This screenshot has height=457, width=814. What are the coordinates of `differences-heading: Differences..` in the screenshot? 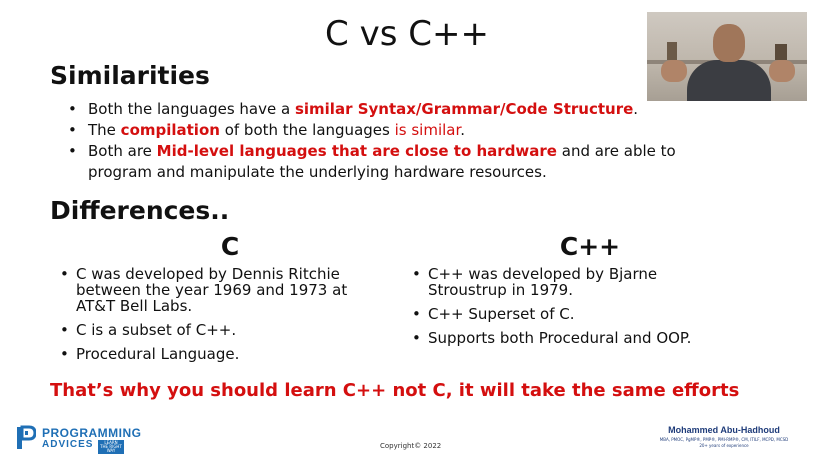 It's located at (140, 210).